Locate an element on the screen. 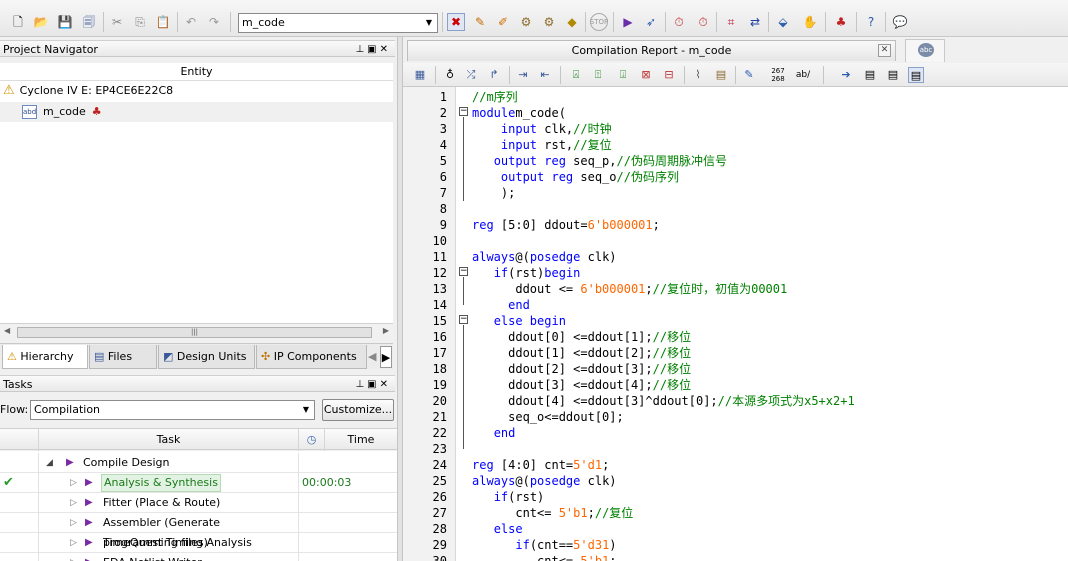 The width and height of the screenshot is (1068, 561). attach-icon: ⌇ is located at coordinates (698, 75).